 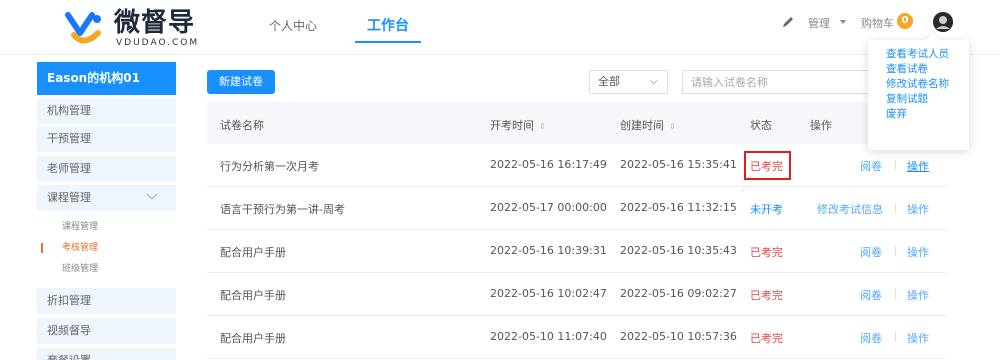 What do you see at coordinates (918, 69) in the screenshot?
I see `dropdown-item-view-paper: 查看试卷` at bounding box center [918, 69].